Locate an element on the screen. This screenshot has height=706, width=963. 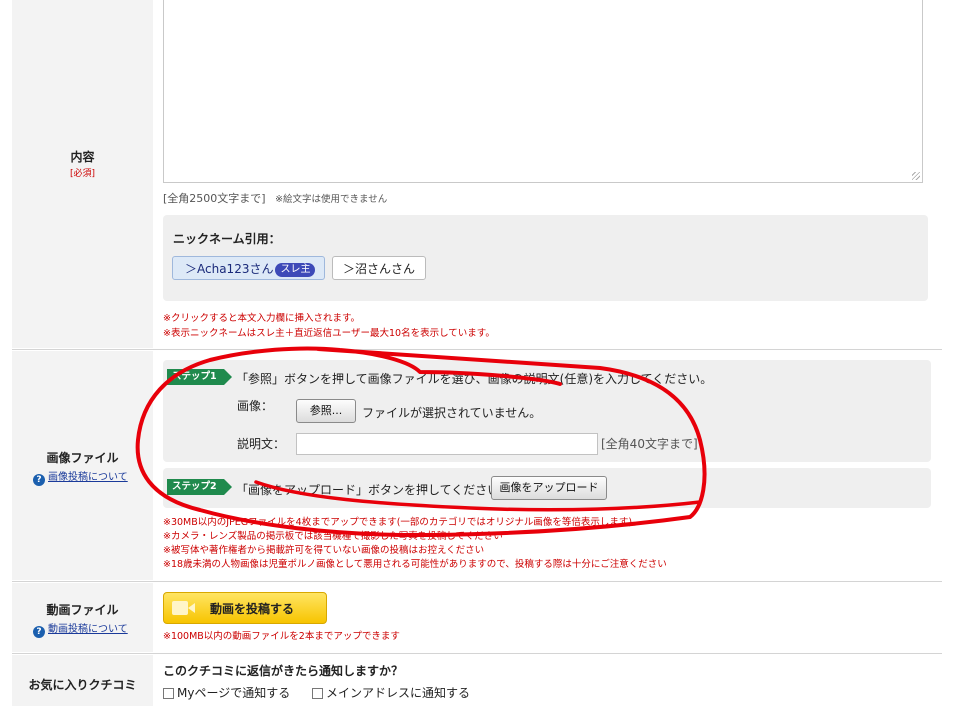
notify-options: Myページで通知する メインアドレスに通知する is located at coordinates (316, 692).